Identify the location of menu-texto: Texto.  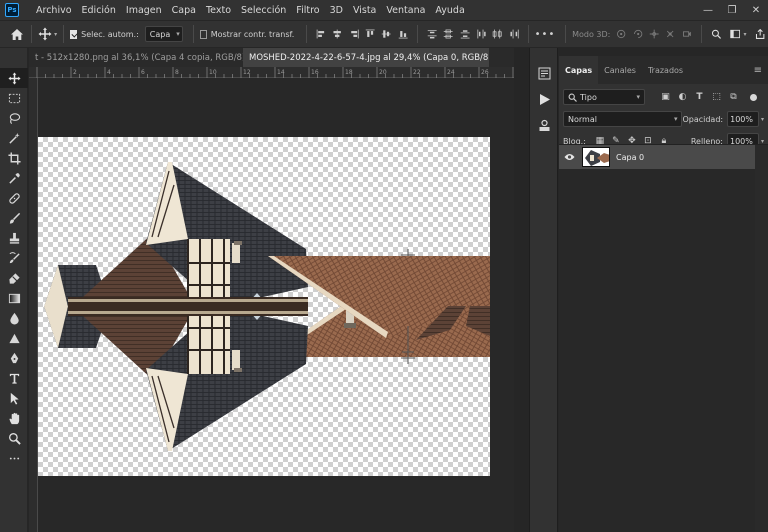
(218, 10).